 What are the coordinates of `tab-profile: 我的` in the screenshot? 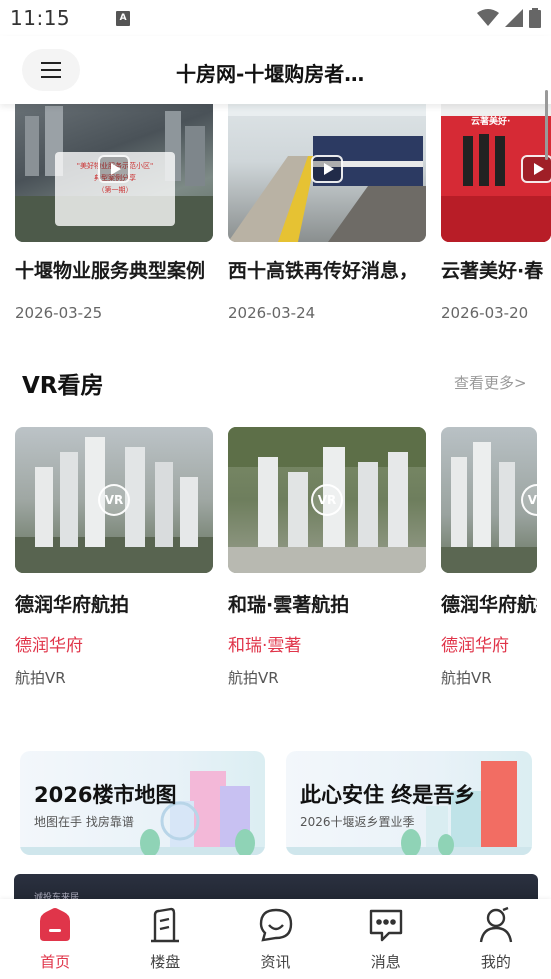 It's located at (496, 939).